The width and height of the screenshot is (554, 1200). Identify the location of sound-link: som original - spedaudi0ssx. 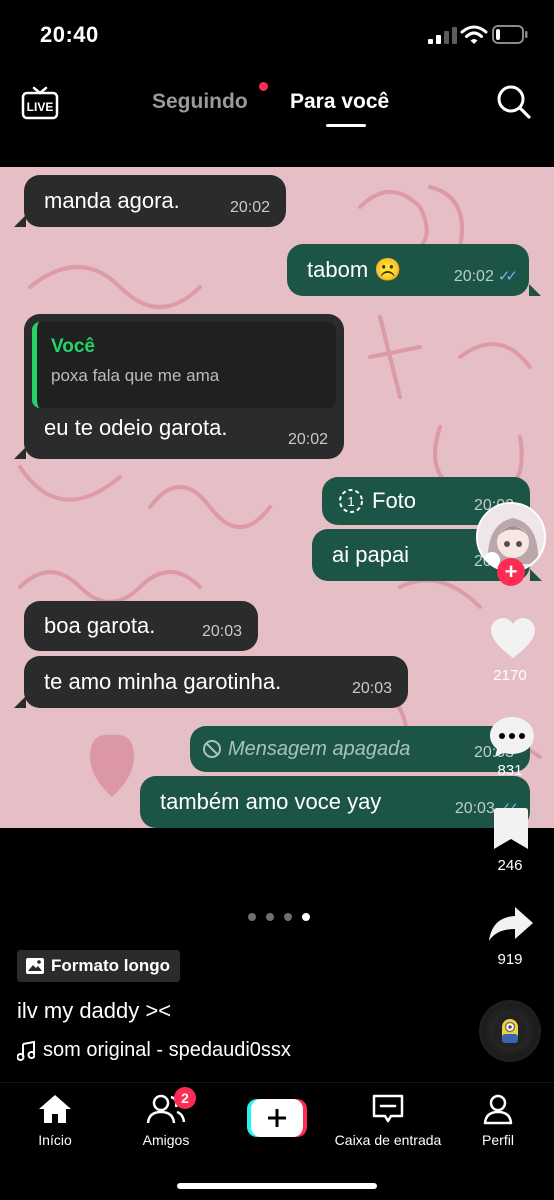
(154, 1050).